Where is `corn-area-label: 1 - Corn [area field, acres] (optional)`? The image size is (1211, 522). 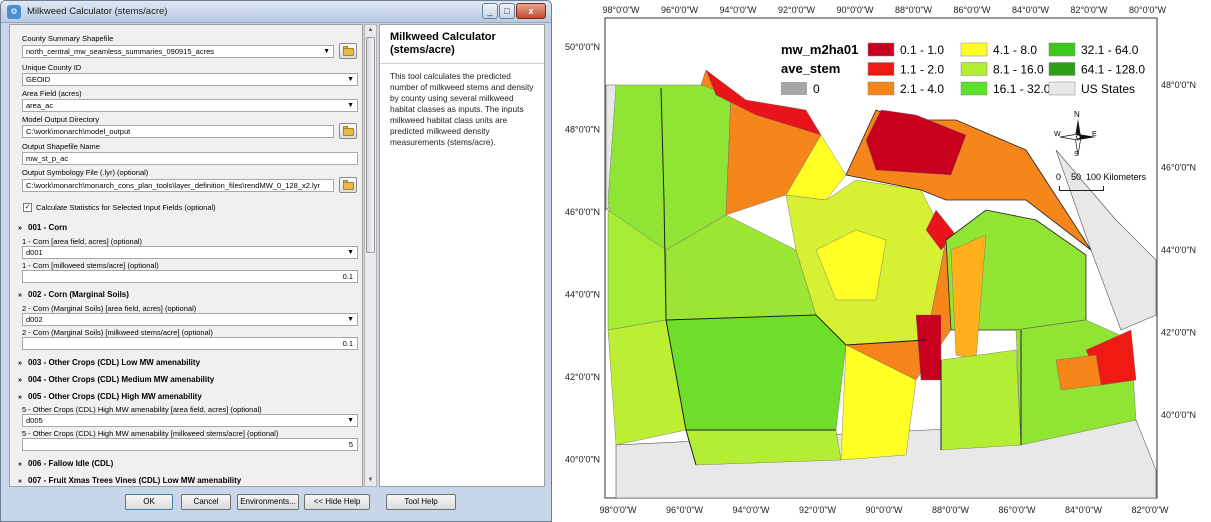 corn-area-label: 1 - Corn [area field, acres] (optional) is located at coordinates (82, 241).